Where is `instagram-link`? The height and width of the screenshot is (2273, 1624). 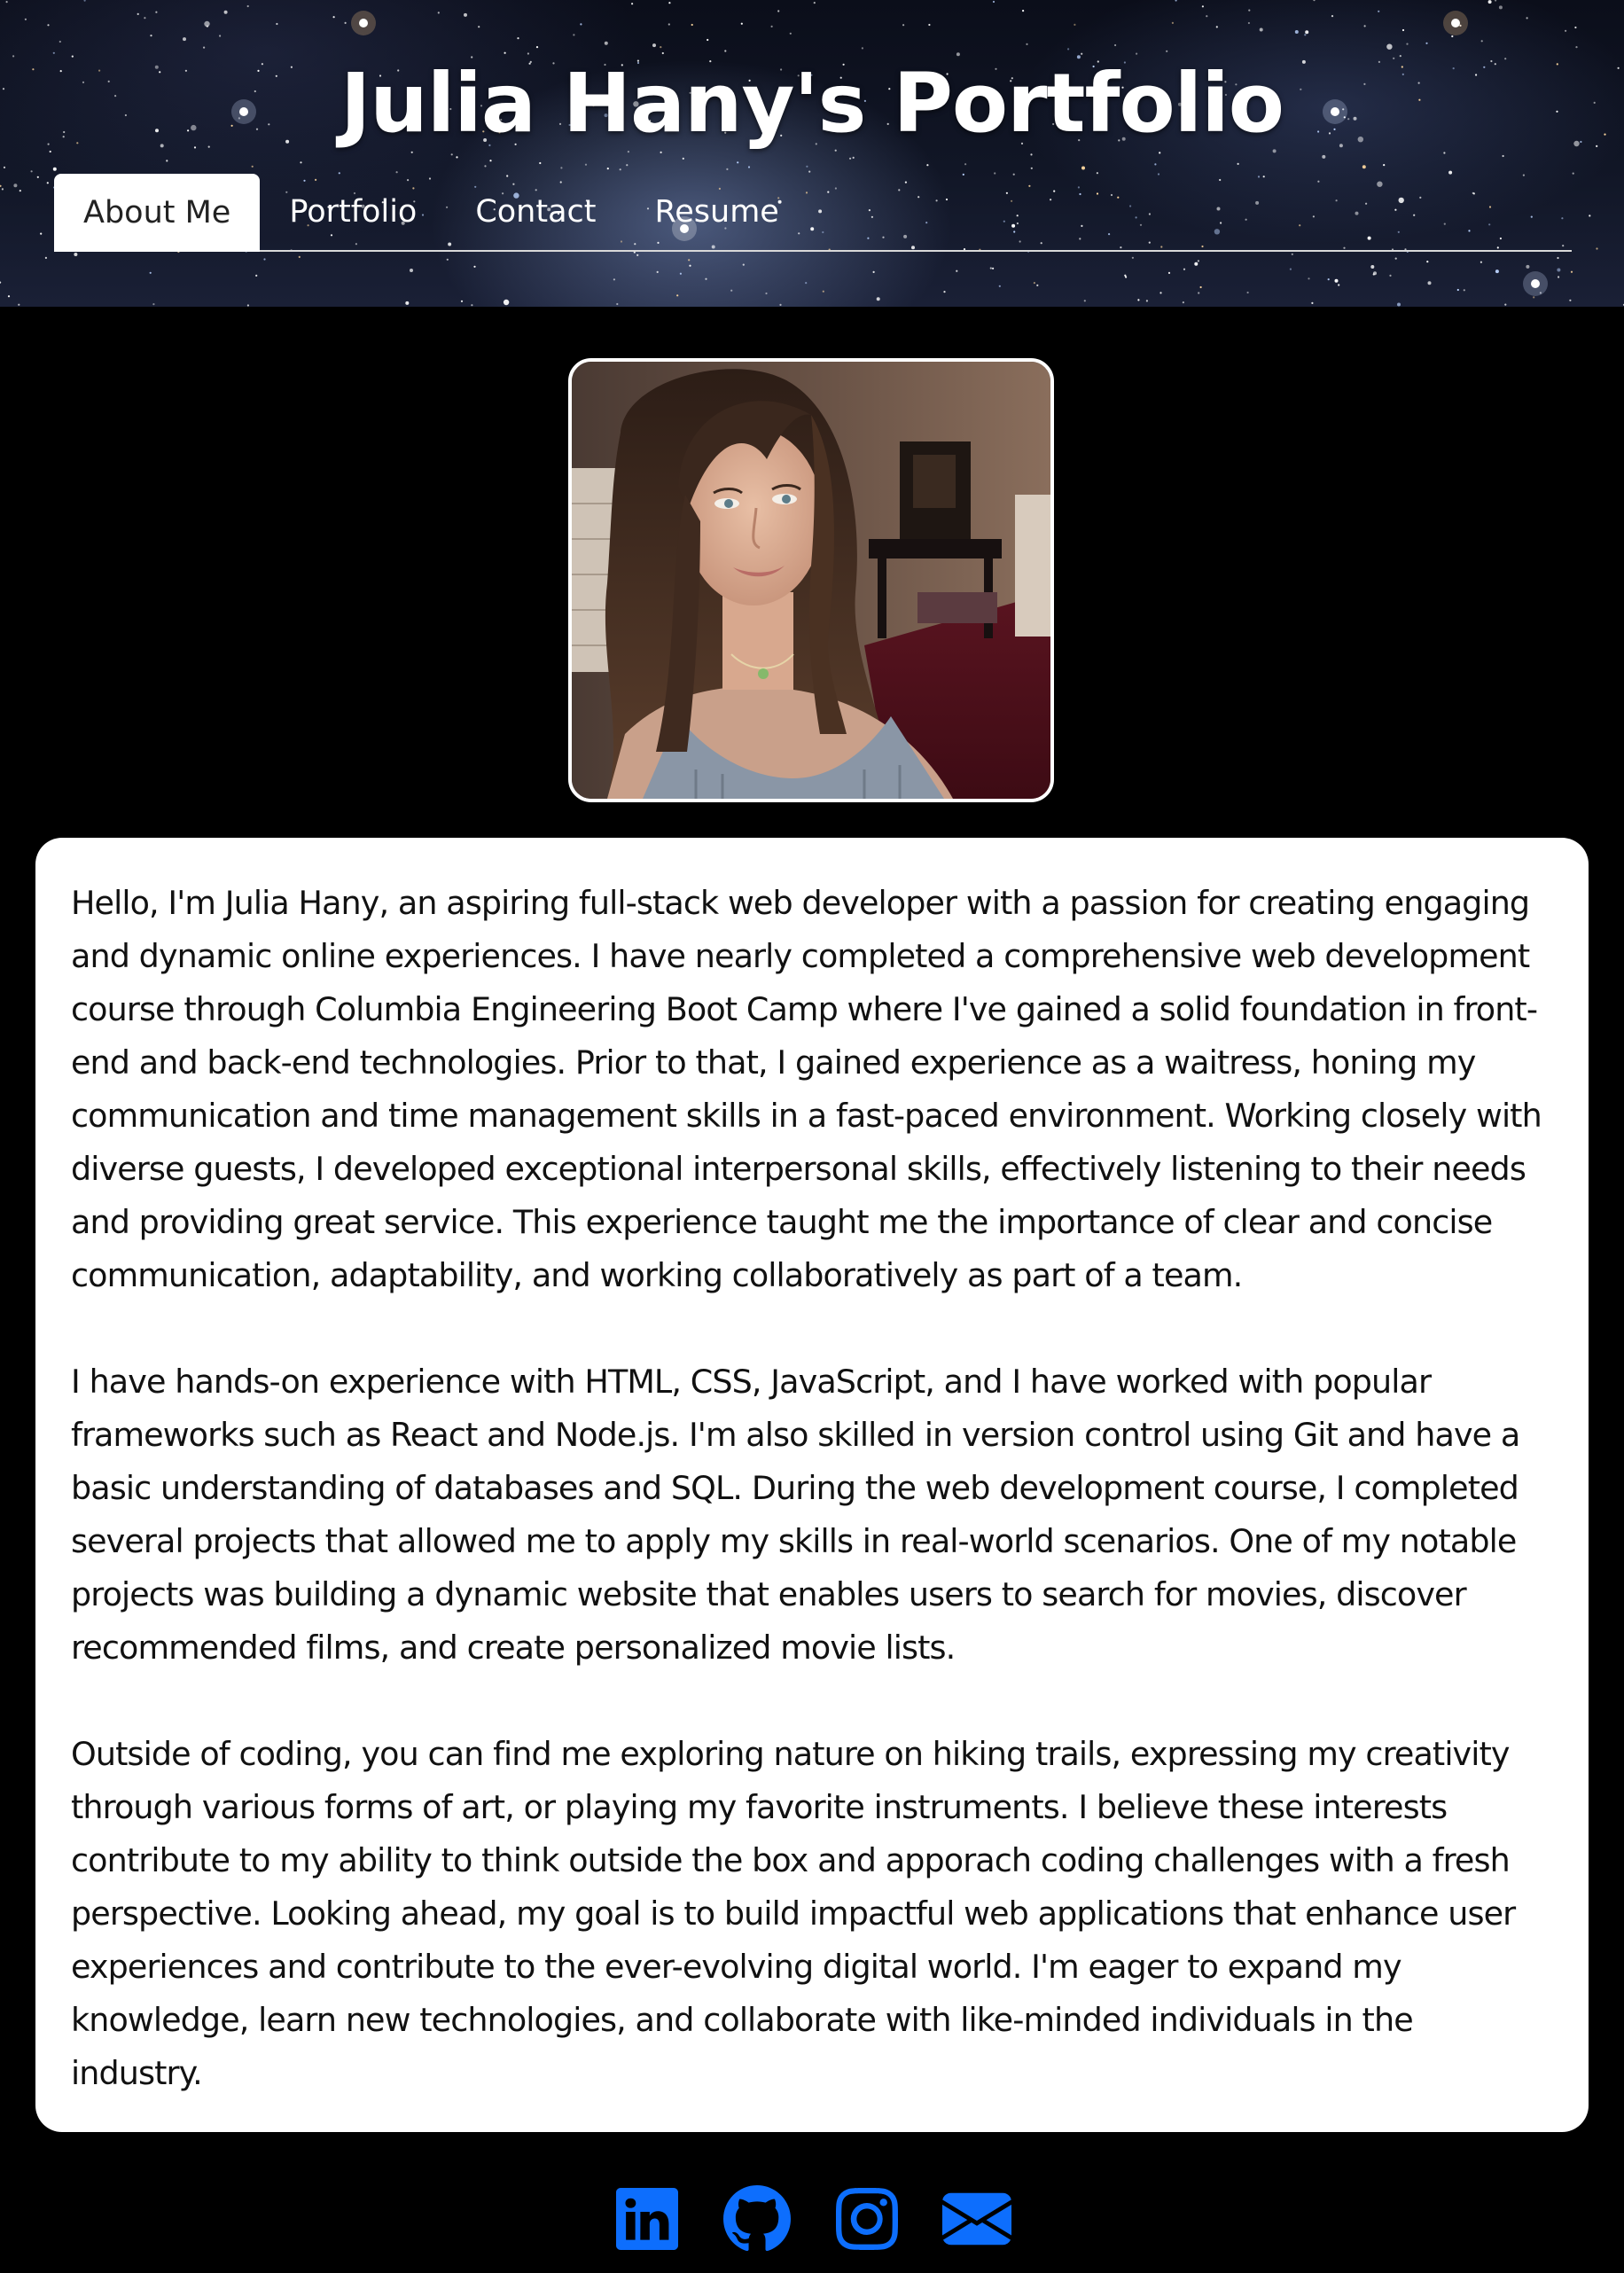
instagram-link is located at coordinates (867, 2218).